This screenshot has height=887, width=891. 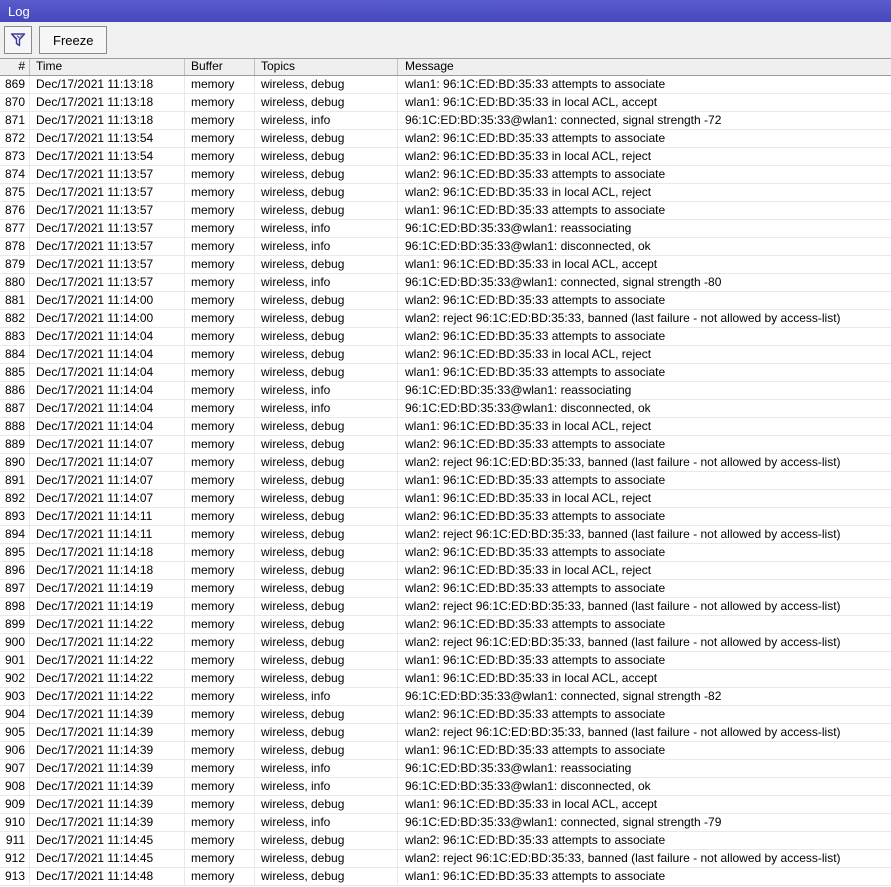 I want to click on column-header-number: #, so click(x=15, y=67).